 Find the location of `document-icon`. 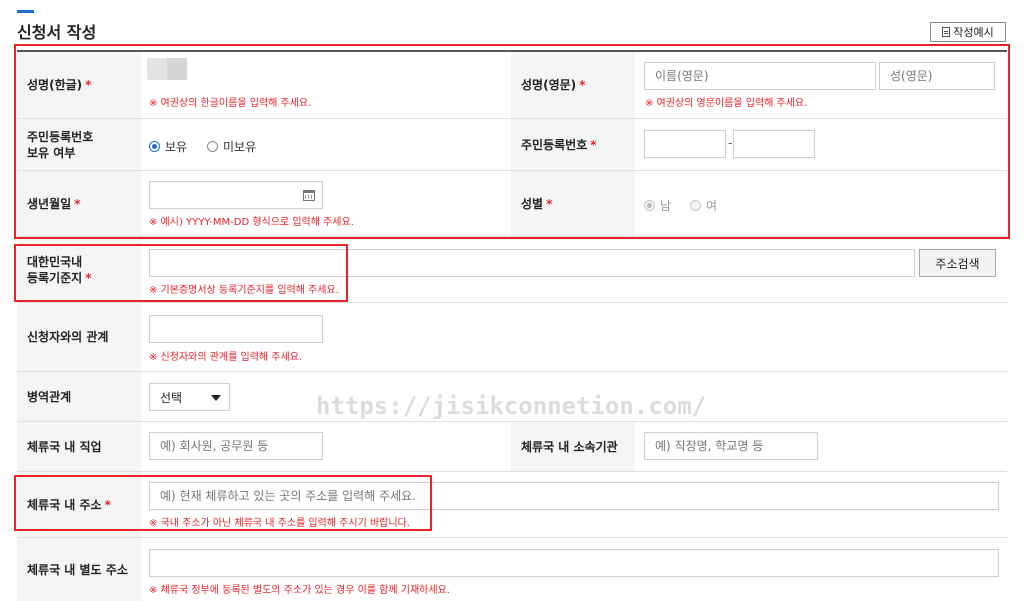

document-icon is located at coordinates (946, 32).